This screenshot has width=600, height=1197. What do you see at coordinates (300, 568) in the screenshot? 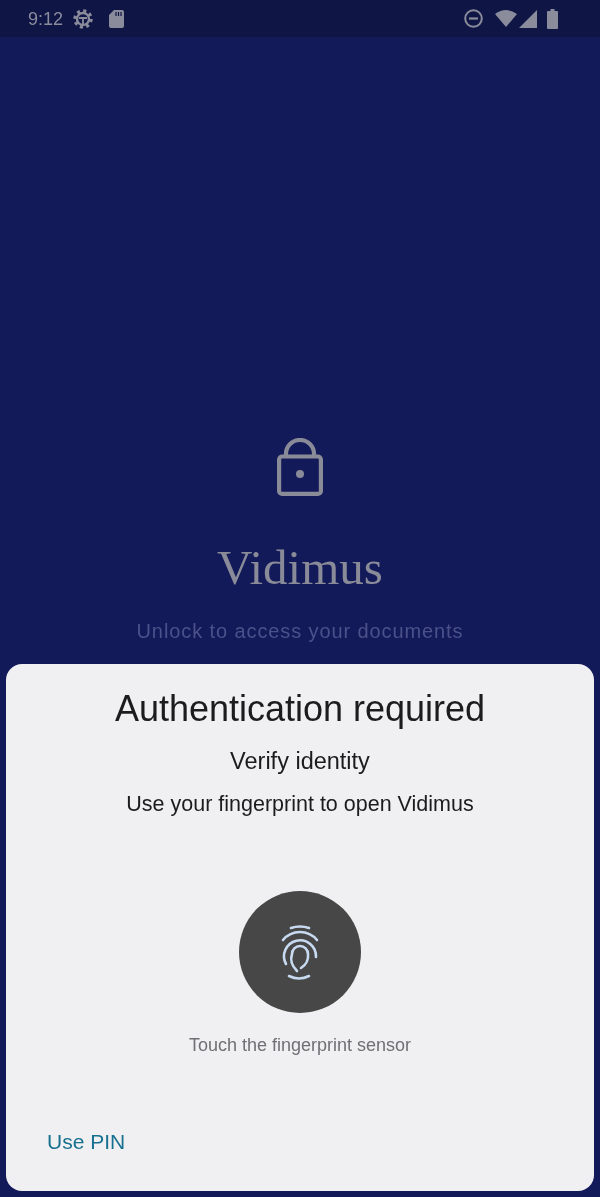
I see `app-name: Vidimus` at bounding box center [300, 568].